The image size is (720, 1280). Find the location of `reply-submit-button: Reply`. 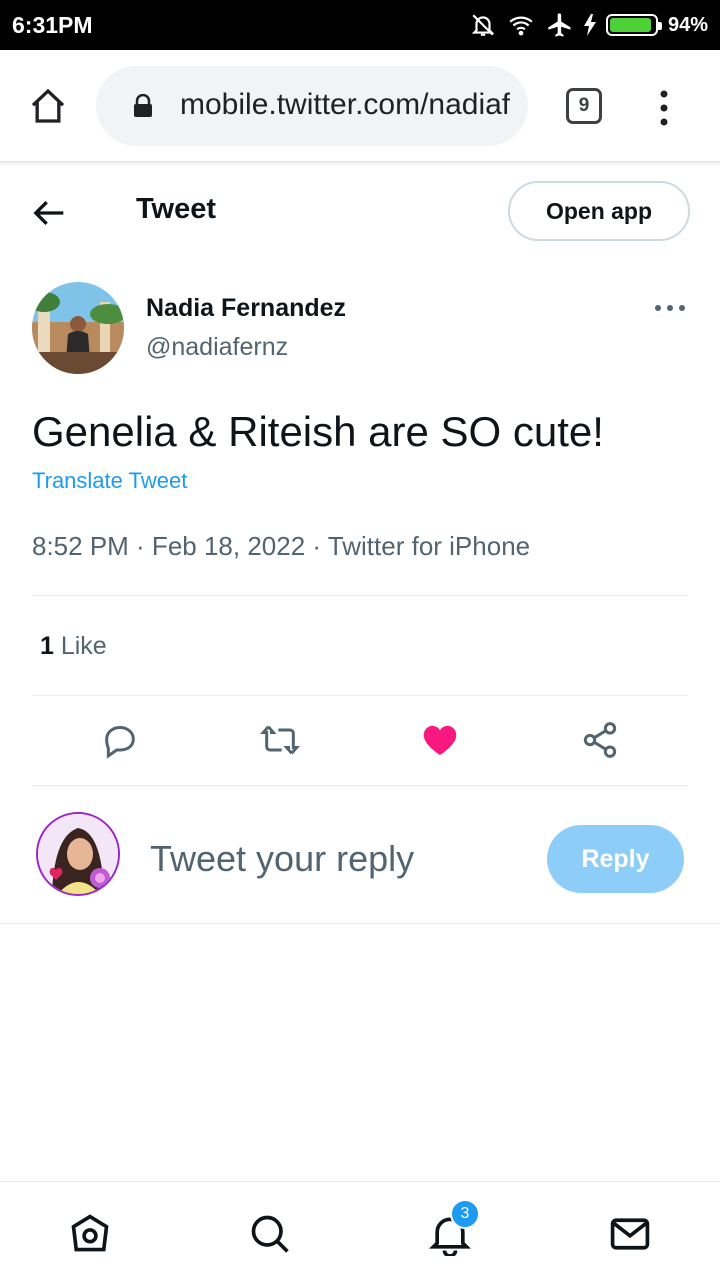

reply-submit-button: Reply is located at coordinates (615, 859).